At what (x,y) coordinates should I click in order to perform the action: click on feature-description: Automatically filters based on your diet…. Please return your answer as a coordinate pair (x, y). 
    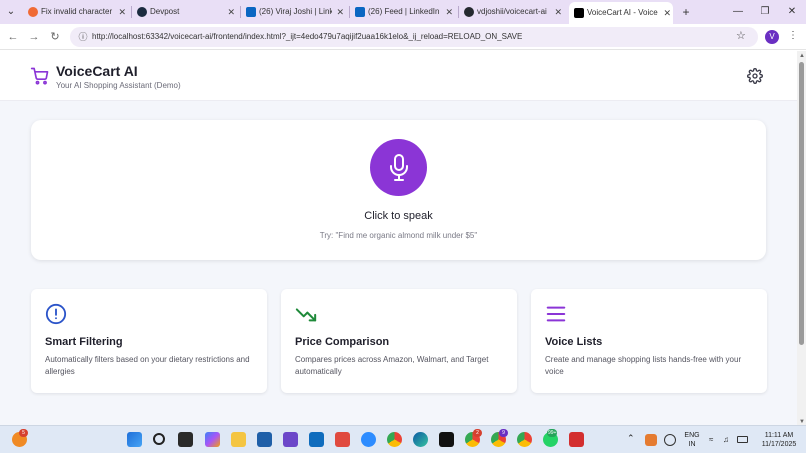
    Looking at the image, I should click on (147, 365).